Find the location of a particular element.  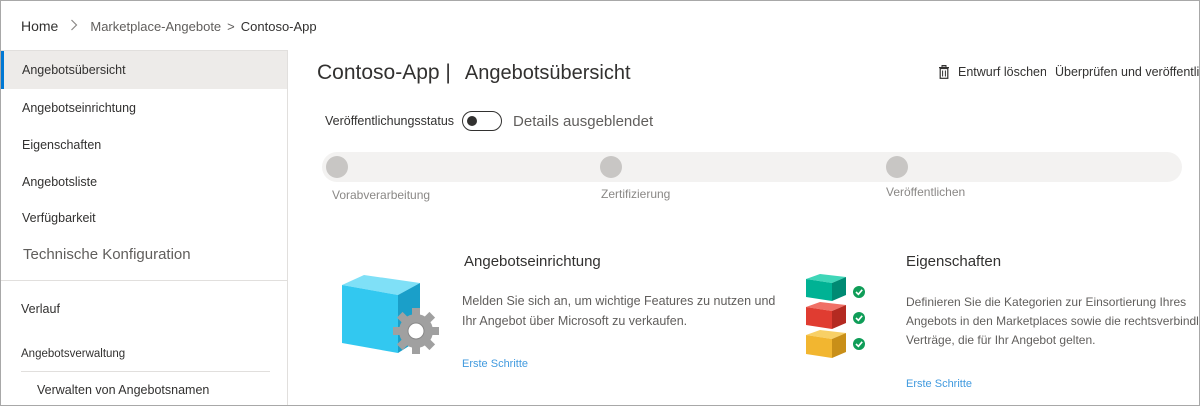

review-publish-label: Überprüfen und veröffentlichen is located at coordinates (1127, 72).